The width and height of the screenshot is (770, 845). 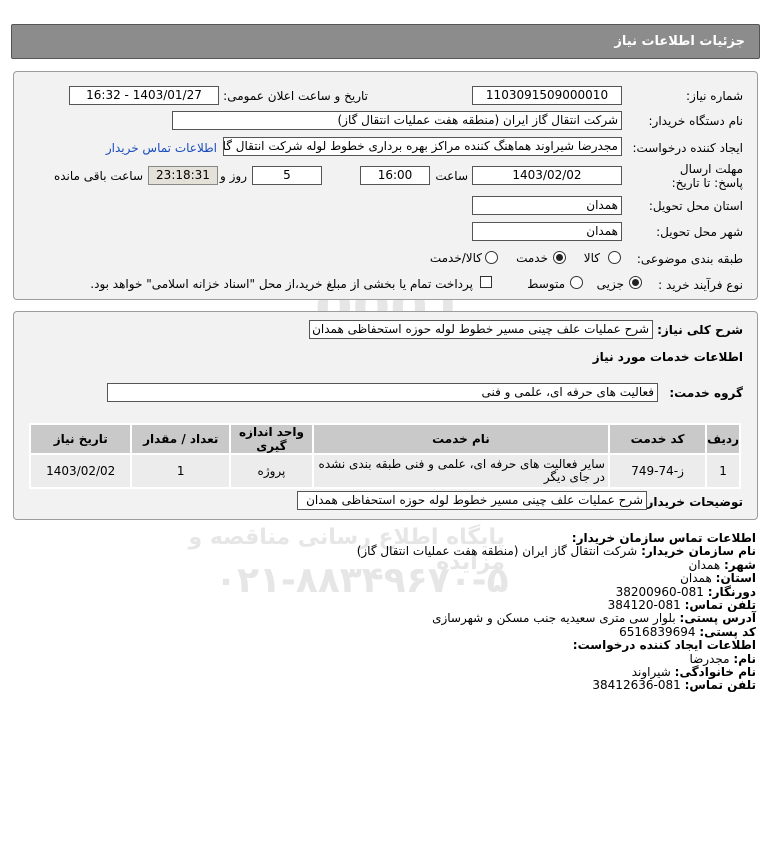 What do you see at coordinates (657, 471) in the screenshot?
I see `cell-service-code: ز-74-749` at bounding box center [657, 471].